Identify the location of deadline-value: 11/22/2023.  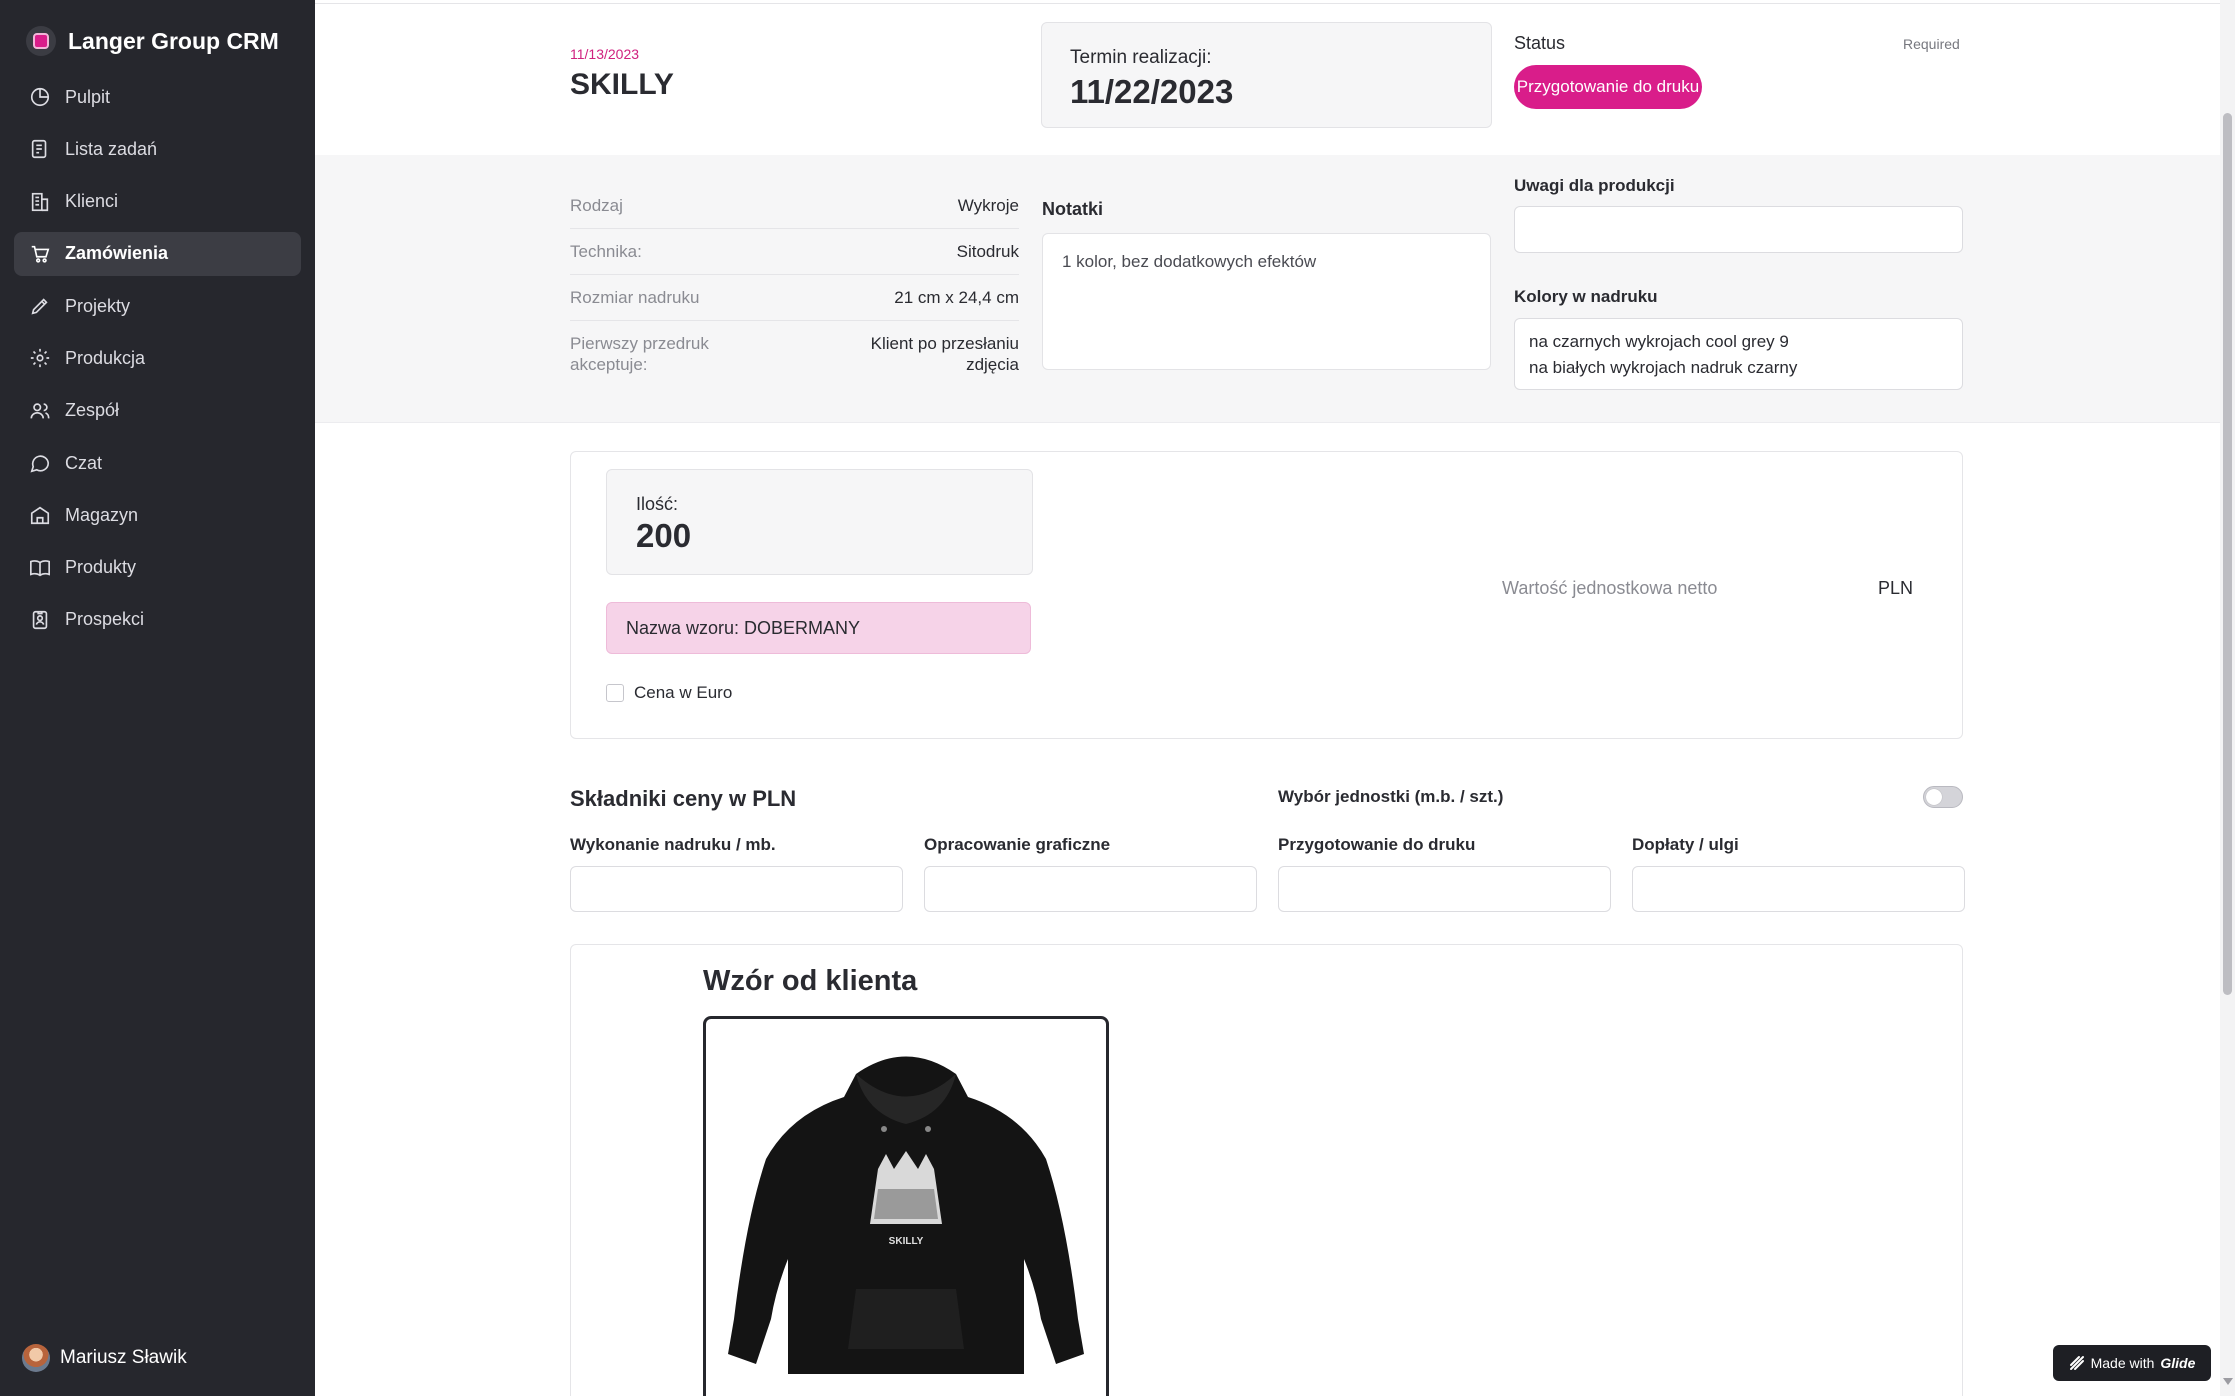
(1152, 91).